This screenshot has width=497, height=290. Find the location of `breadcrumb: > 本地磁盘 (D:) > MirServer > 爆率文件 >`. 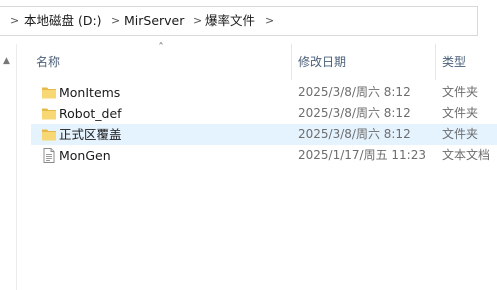

breadcrumb: > 本地磁盘 (D:) > MirServer > 爆率文件 > is located at coordinates (239, 21).